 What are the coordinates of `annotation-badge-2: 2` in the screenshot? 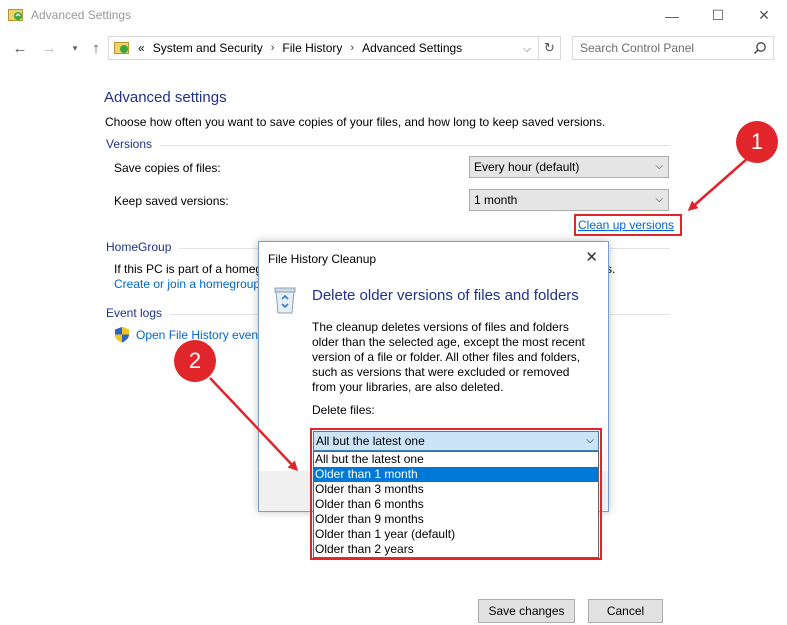 It's located at (195, 361).